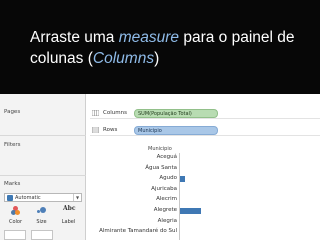 The image size is (320, 240). I want to click on row-label: Almirante Tamandaré do Sul, so click(138, 231).